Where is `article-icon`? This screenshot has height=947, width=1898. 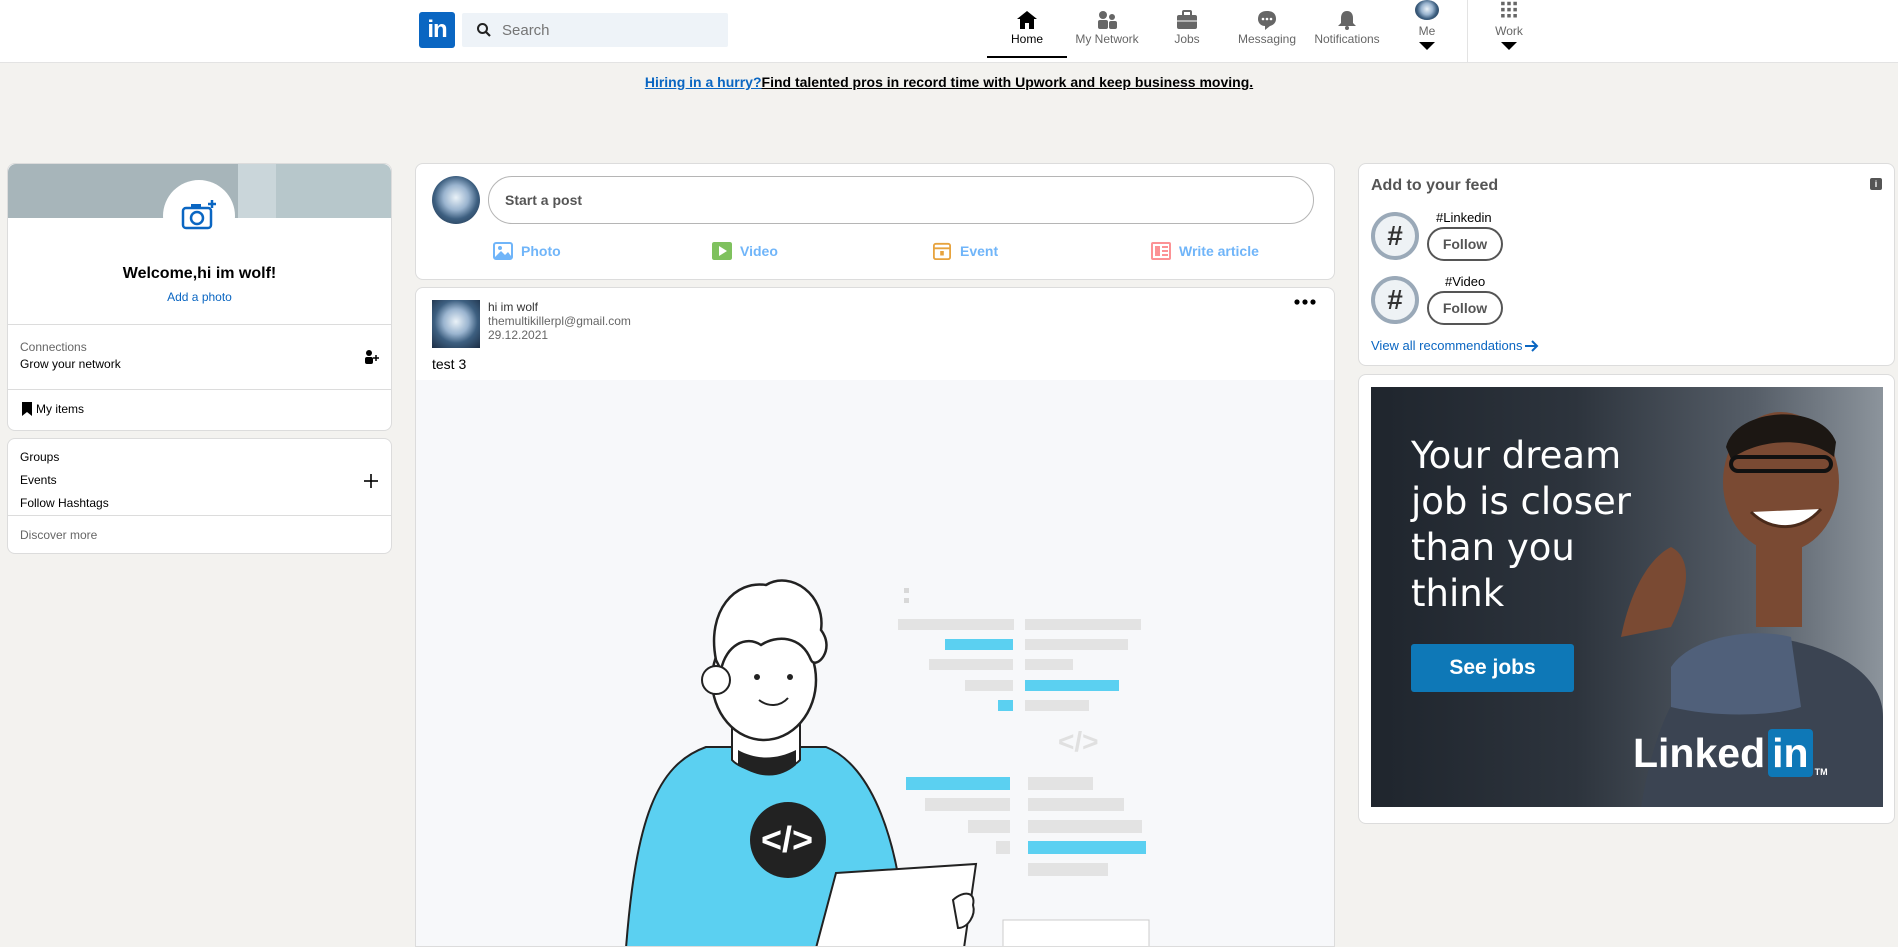 article-icon is located at coordinates (1161, 251).